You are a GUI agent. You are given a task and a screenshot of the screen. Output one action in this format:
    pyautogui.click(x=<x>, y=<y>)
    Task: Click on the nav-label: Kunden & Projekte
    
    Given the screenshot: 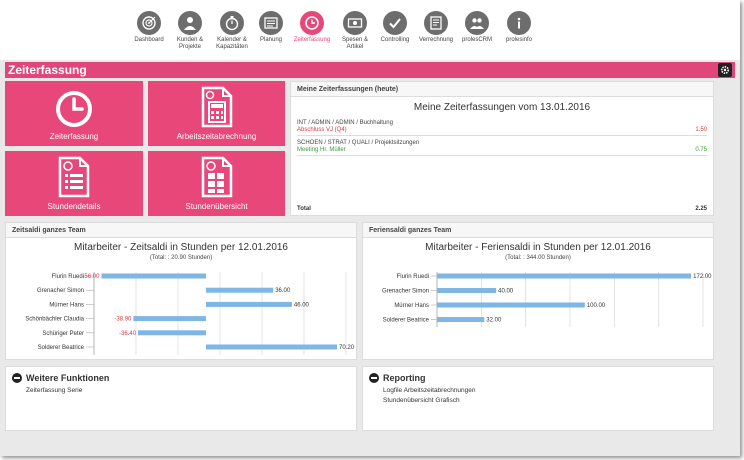 What is the action you would take?
    pyautogui.click(x=190, y=43)
    